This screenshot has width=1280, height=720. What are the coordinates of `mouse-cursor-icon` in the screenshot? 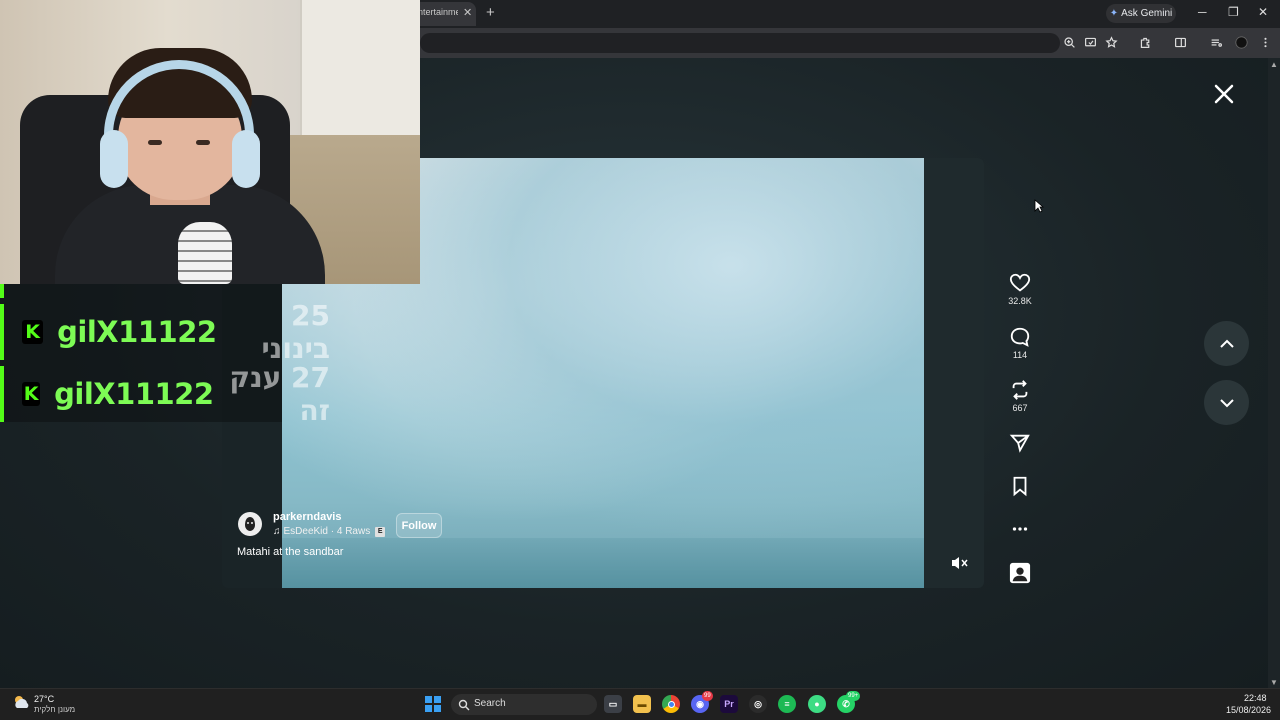 It's located at (1039, 206).